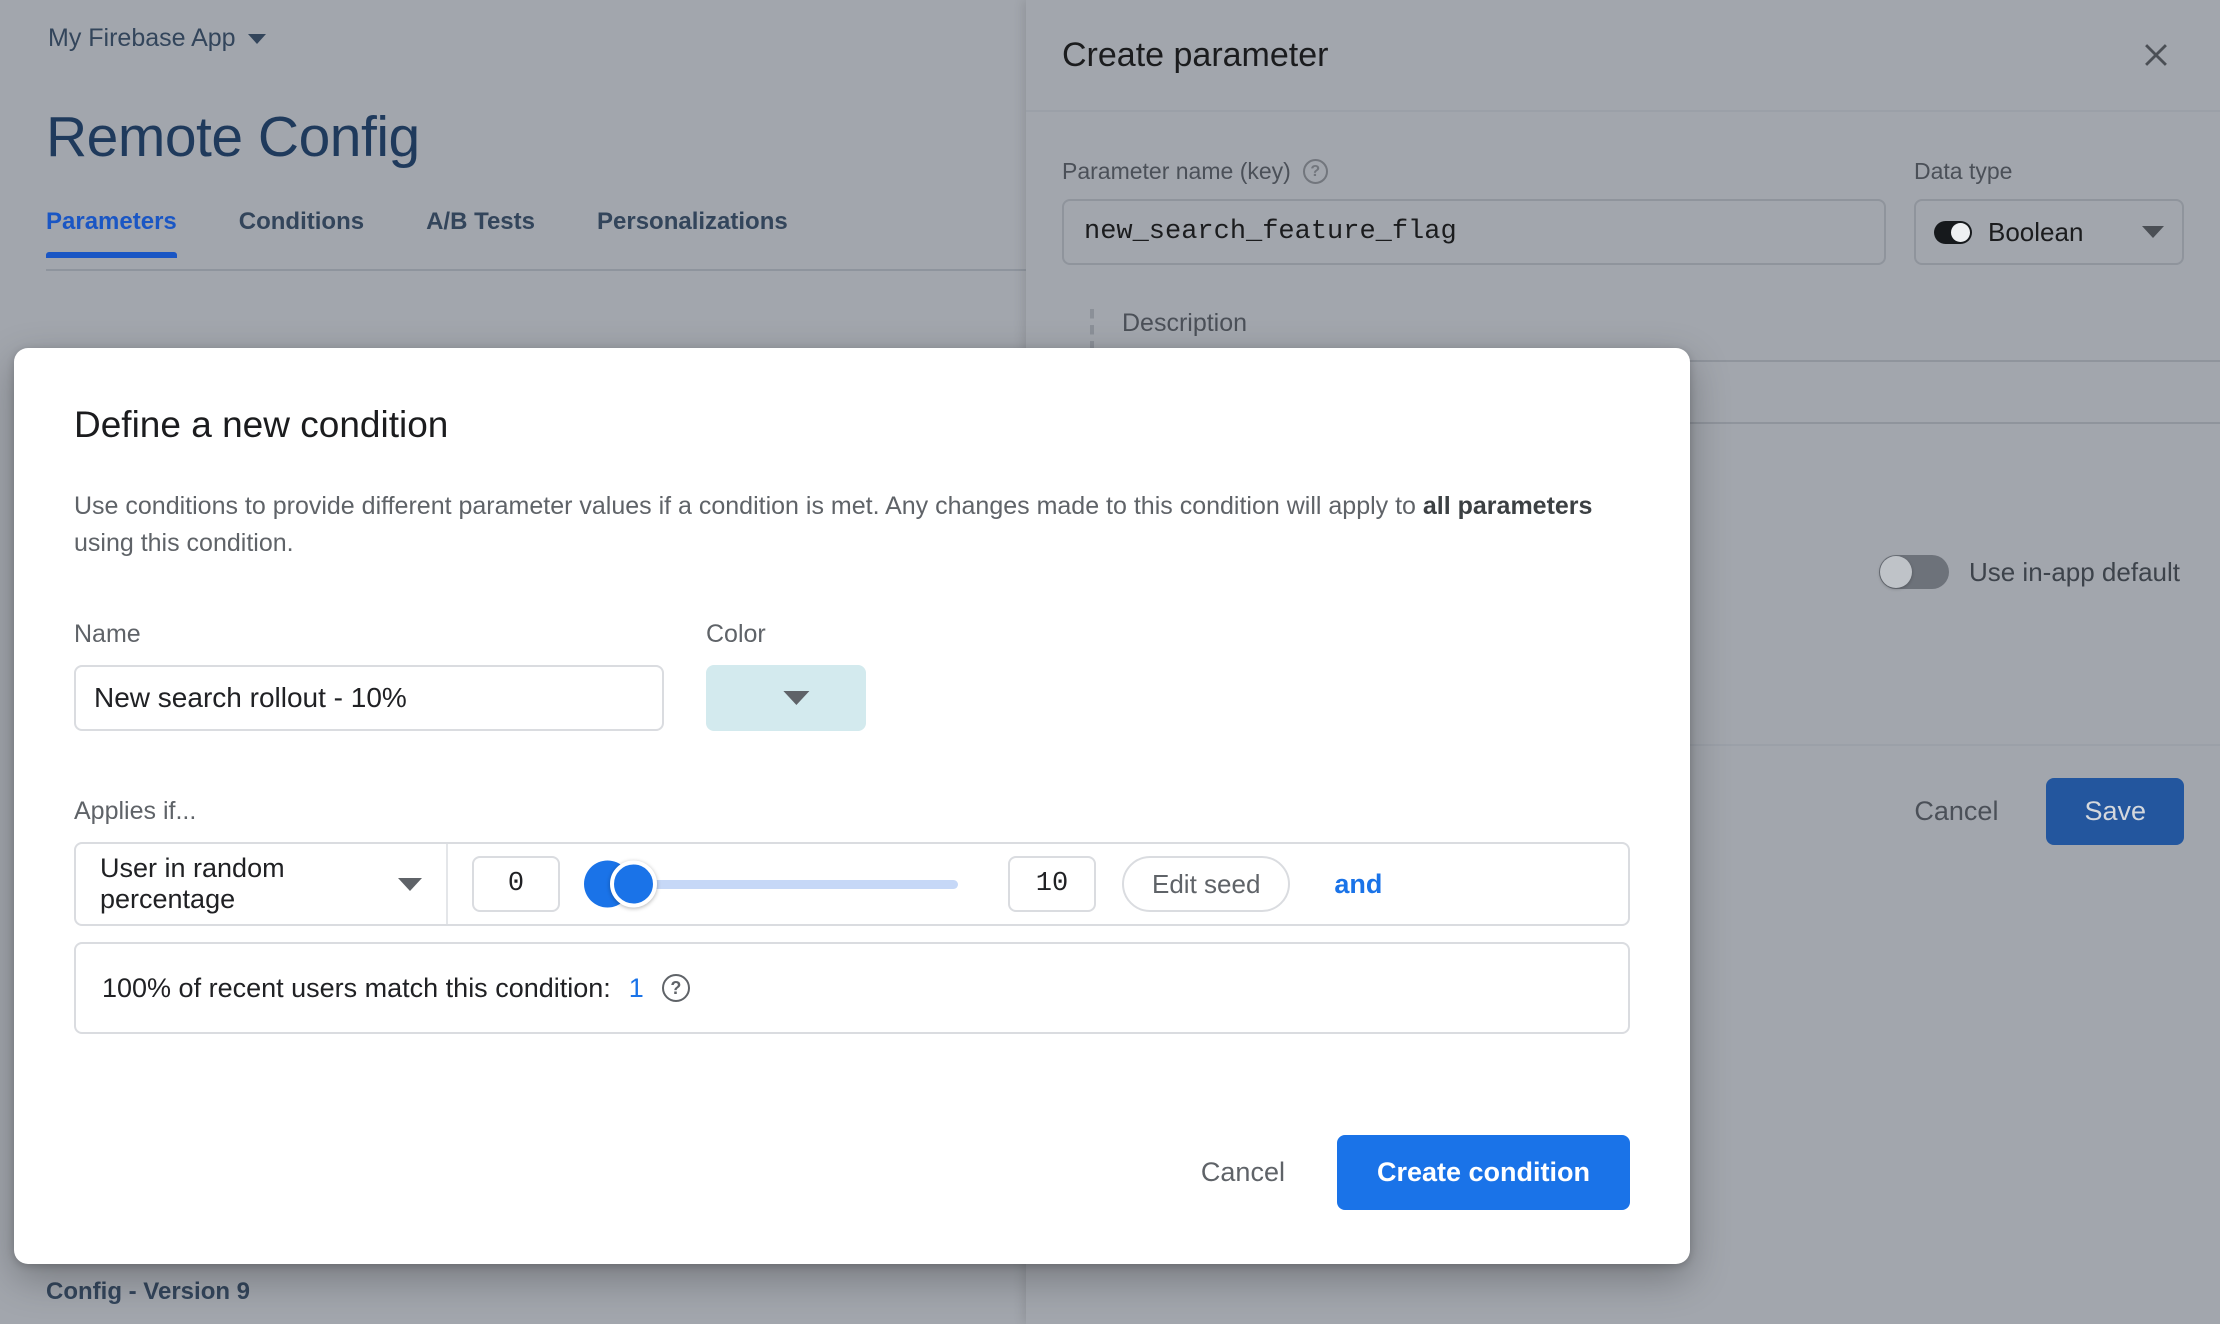 The width and height of the screenshot is (2220, 1324). Describe the element at coordinates (369, 698) in the screenshot. I see `condition-name-input: New search rollout - 10%` at that location.